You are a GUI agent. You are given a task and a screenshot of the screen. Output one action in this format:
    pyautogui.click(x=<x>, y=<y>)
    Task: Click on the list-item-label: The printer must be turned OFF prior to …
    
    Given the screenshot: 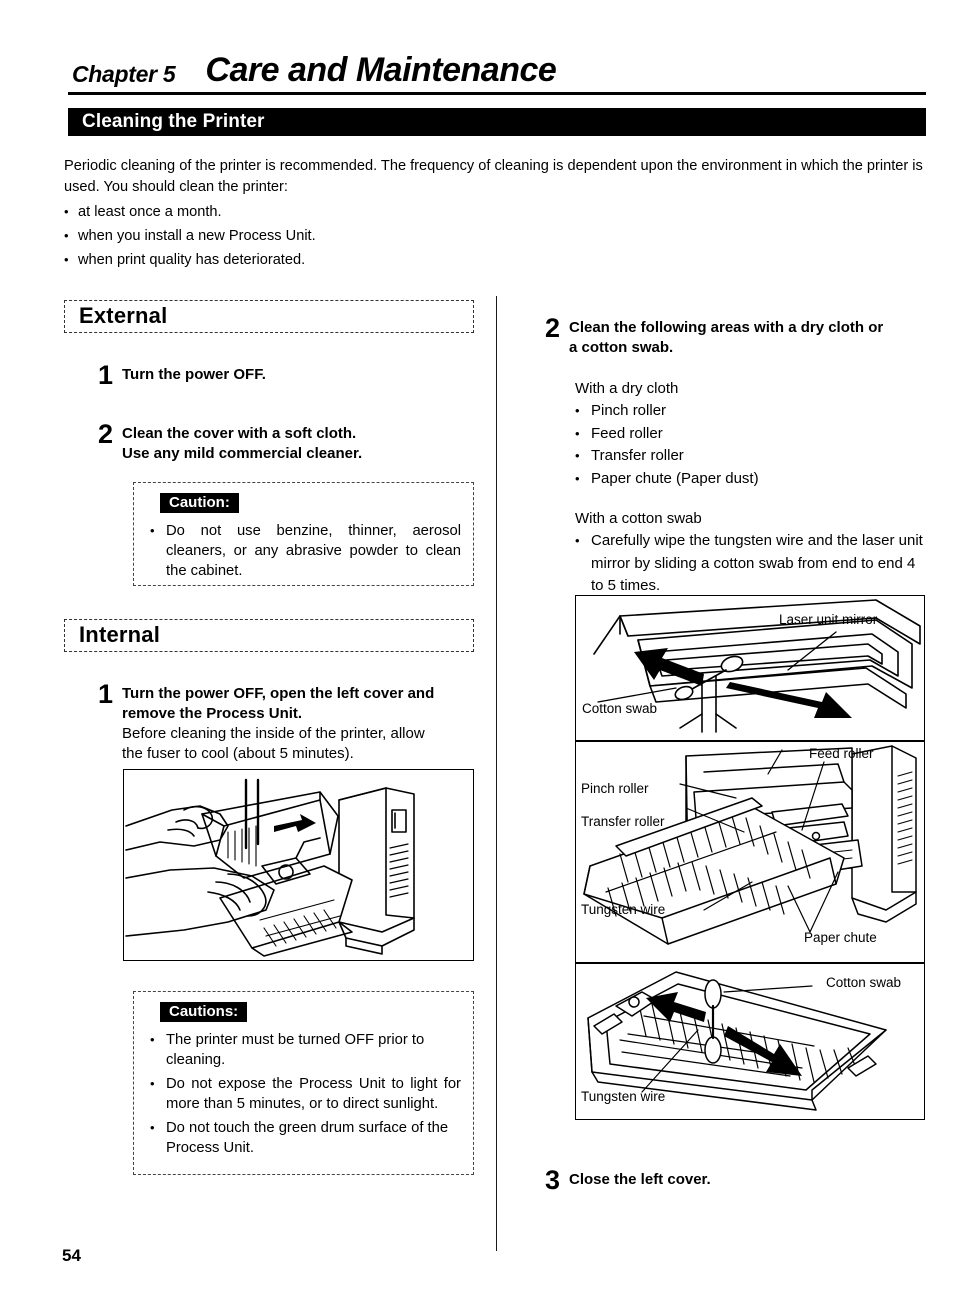 What is the action you would take?
    pyautogui.click(x=295, y=1050)
    